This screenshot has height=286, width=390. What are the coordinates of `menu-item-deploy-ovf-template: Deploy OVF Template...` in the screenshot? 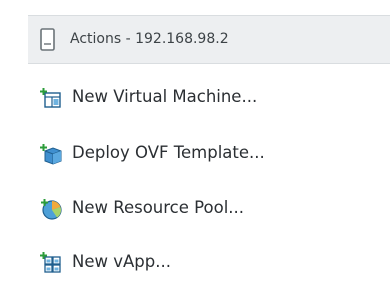 It's located at (209, 153).